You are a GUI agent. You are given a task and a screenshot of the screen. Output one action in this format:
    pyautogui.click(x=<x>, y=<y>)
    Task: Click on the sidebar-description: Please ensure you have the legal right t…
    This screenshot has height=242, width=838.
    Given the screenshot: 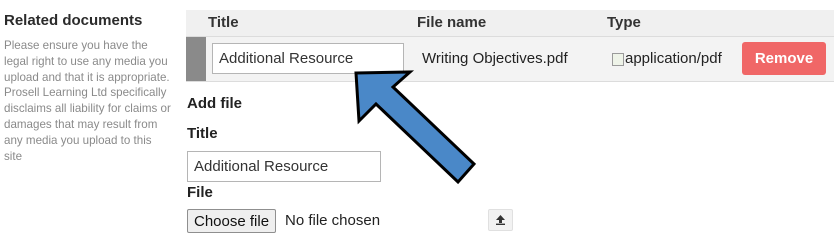 What is the action you would take?
    pyautogui.click(x=87, y=101)
    